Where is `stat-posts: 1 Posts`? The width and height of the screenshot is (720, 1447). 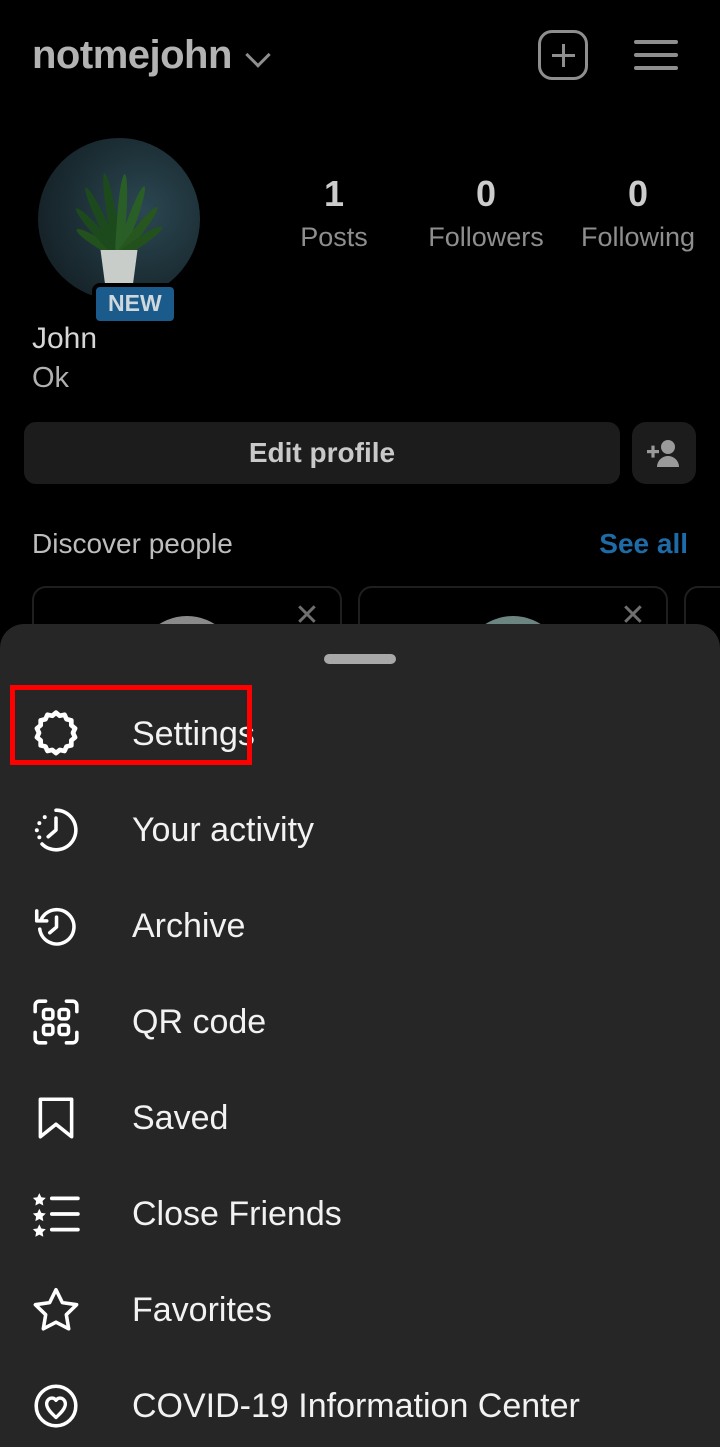
stat-posts: 1 Posts is located at coordinates (334, 213).